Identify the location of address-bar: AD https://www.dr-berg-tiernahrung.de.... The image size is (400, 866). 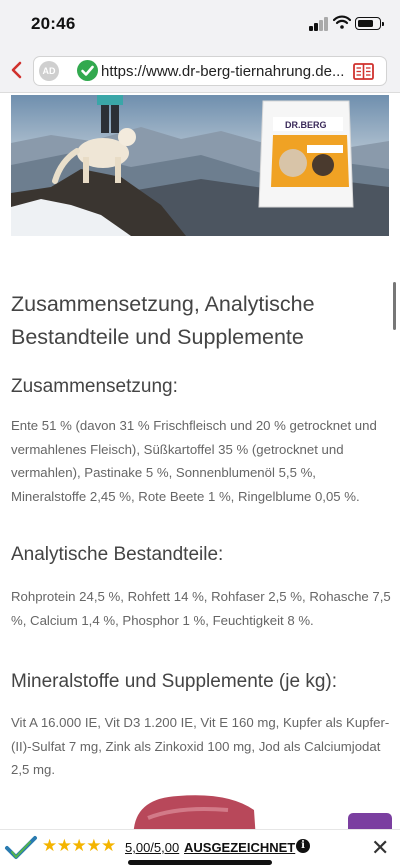
(210, 71).